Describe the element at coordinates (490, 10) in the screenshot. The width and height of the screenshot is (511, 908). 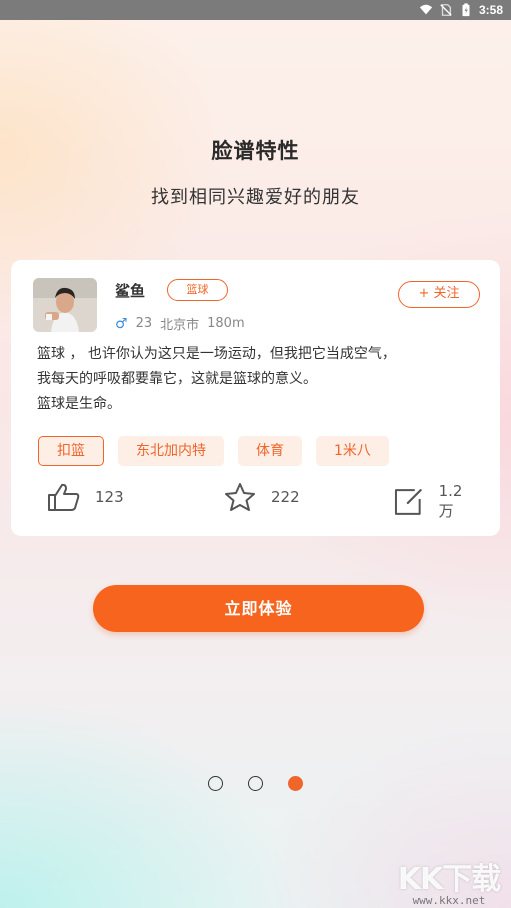
I see `status-time: 3:58` at that location.